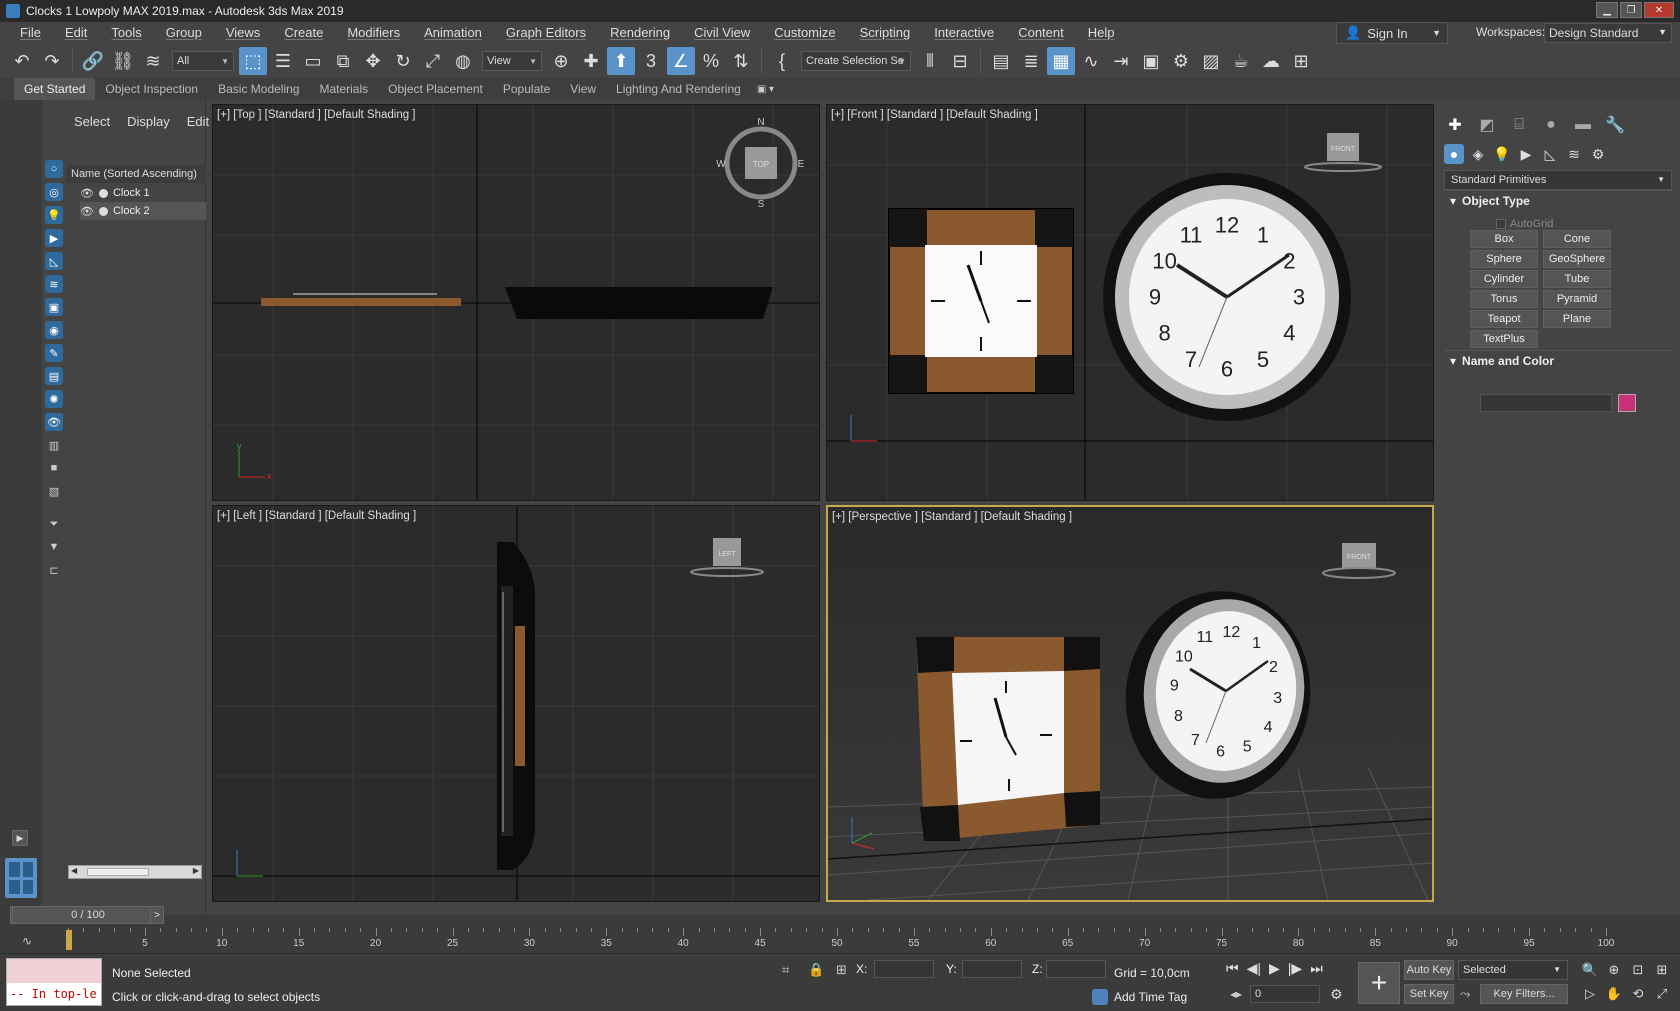 Image resolution: width=1680 pixels, height=1011 pixels. Describe the element at coordinates (54, 524) in the screenshot. I see `filter-icon: ⏷` at that location.